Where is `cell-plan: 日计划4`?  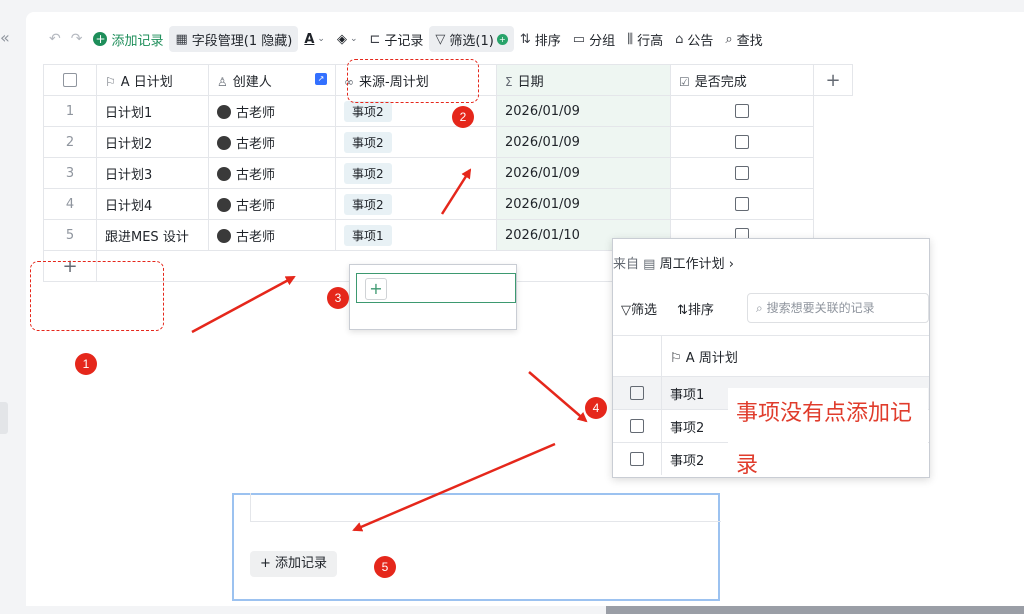
cell-plan: 日计划4 is located at coordinates (152, 204).